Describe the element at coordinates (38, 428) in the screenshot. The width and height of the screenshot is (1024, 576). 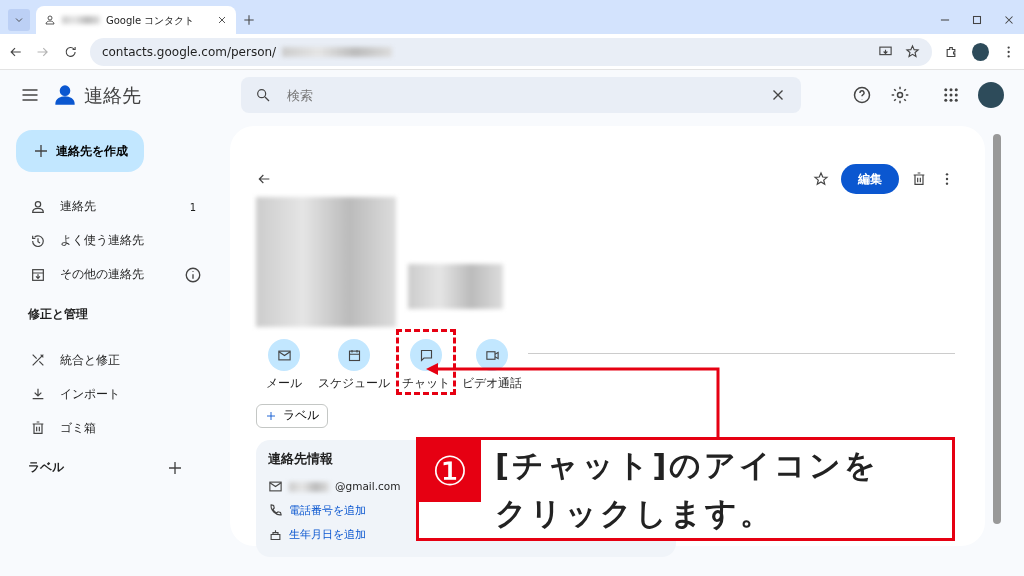
I see `trash-icon` at that location.